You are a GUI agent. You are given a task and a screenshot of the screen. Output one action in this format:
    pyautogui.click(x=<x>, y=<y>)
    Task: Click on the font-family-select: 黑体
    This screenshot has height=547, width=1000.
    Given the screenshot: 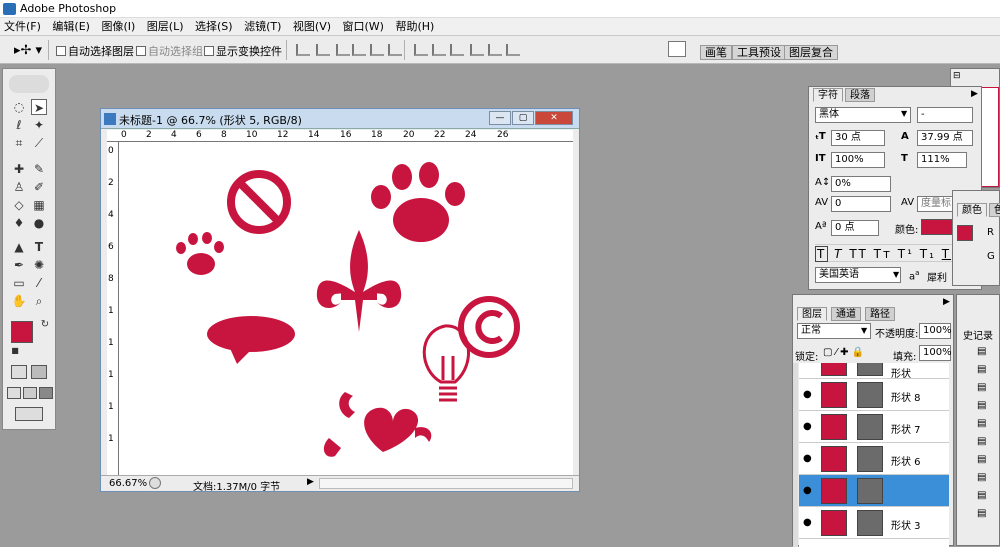 What is the action you would take?
    pyautogui.click(x=863, y=115)
    